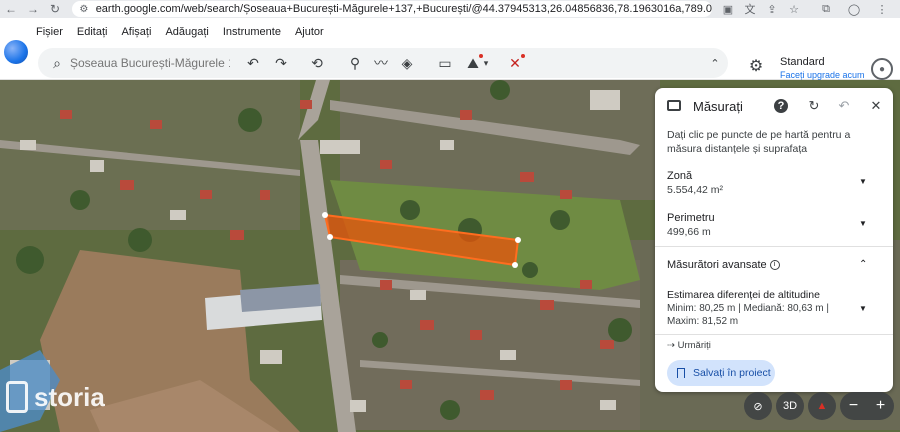 The height and width of the screenshot is (432, 900). I want to click on advanced-row: Măsurători avansate i ⌃, so click(774, 267).